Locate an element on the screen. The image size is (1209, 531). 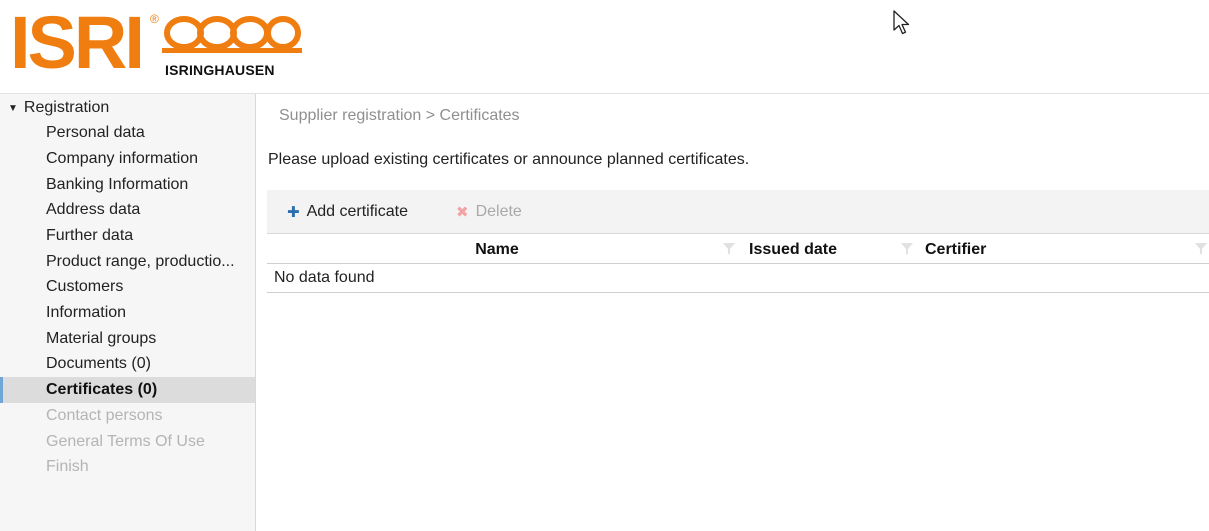
add-certificate-button: ✚ Add certificate is located at coordinates (347, 212).